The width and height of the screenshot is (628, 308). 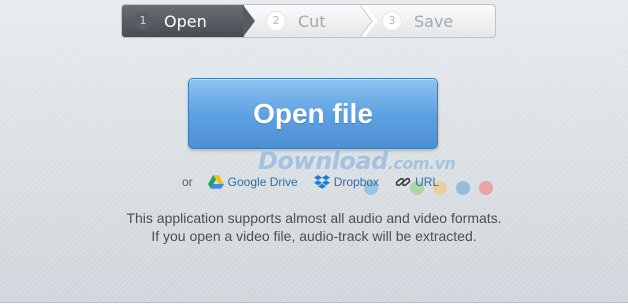 I want to click on dropbox-label: Dropbox, so click(x=356, y=182).